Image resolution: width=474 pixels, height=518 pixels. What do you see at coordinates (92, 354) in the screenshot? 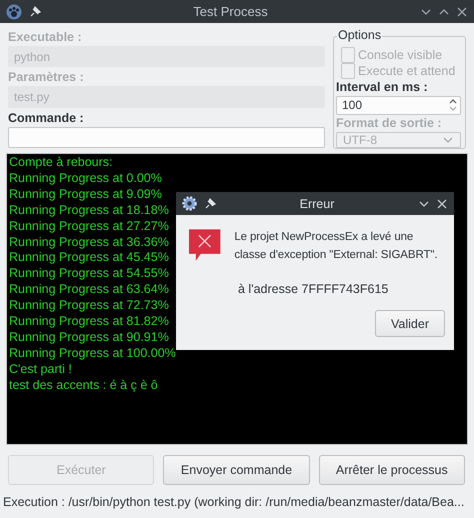
I see `console-line: Running Progress at 100.00%` at bounding box center [92, 354].